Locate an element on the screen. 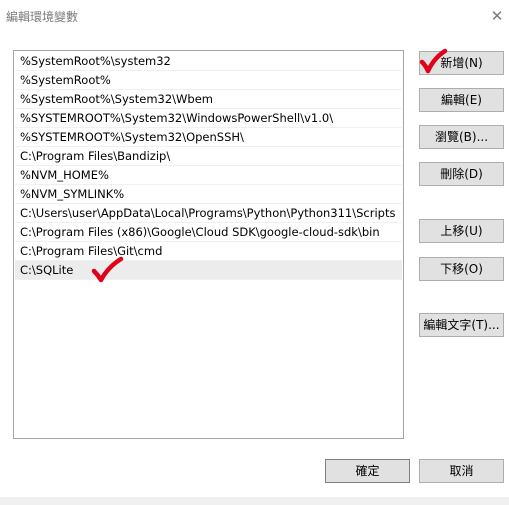  move-down-button: 下移(O) is located at coordinates (461, 269).